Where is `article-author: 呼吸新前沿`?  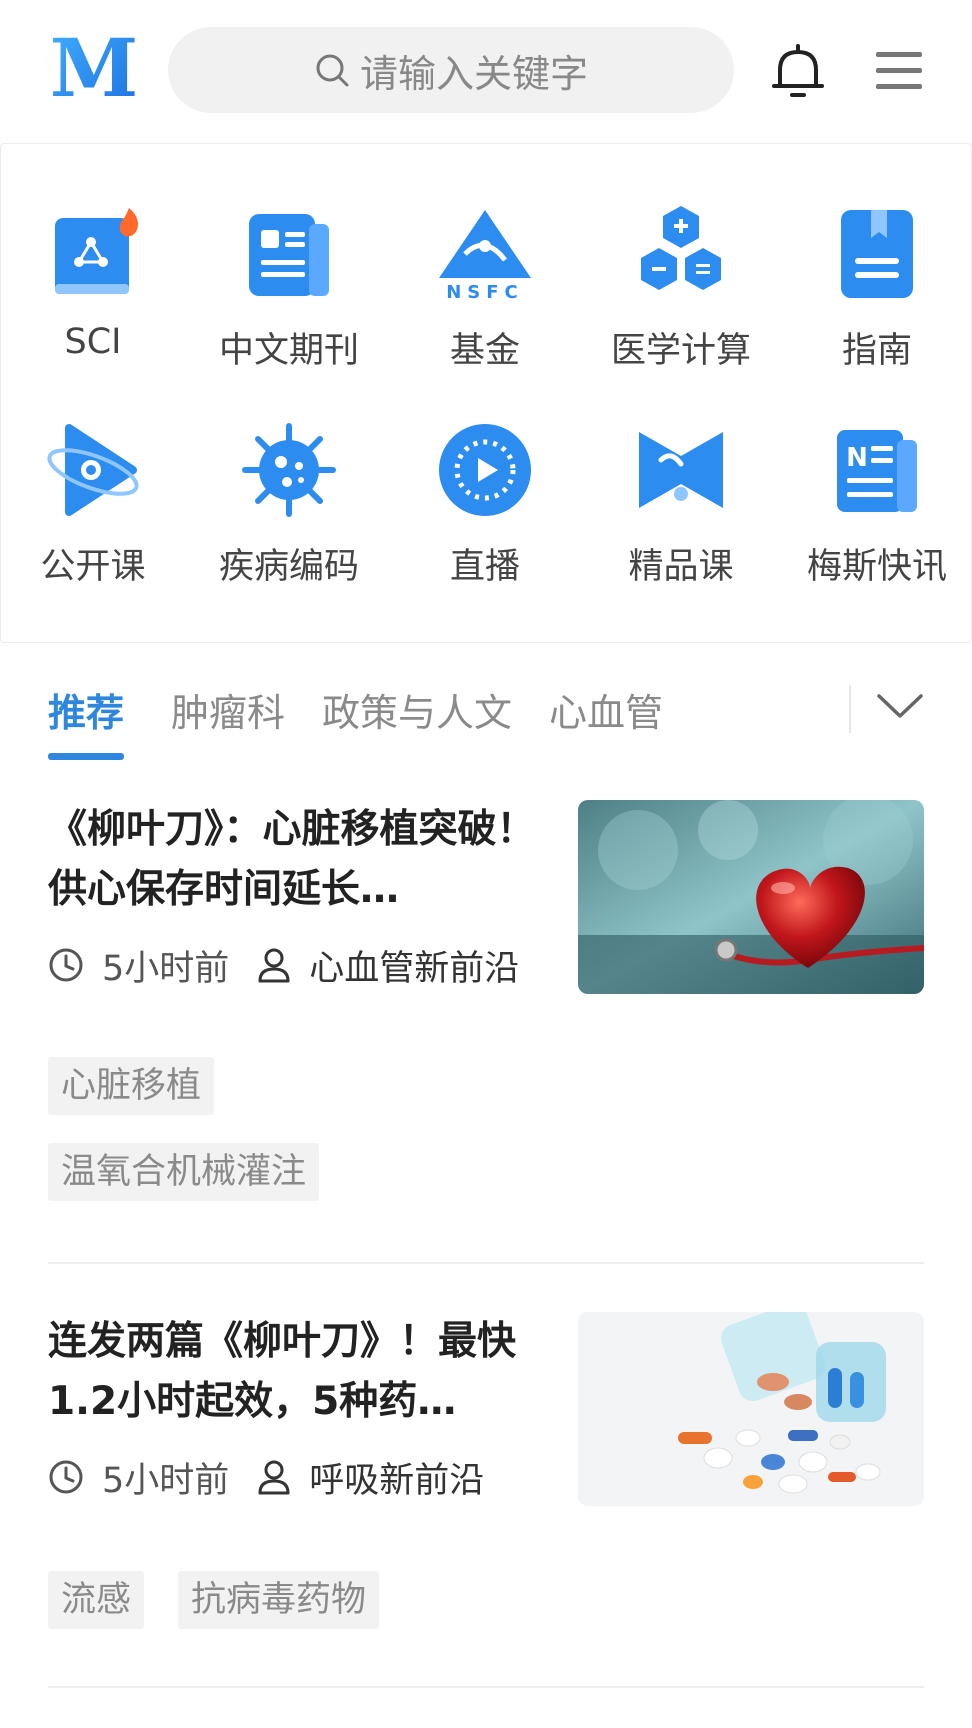 article-author: 呼吸新前沿 is located at coordinates (396, 1477).